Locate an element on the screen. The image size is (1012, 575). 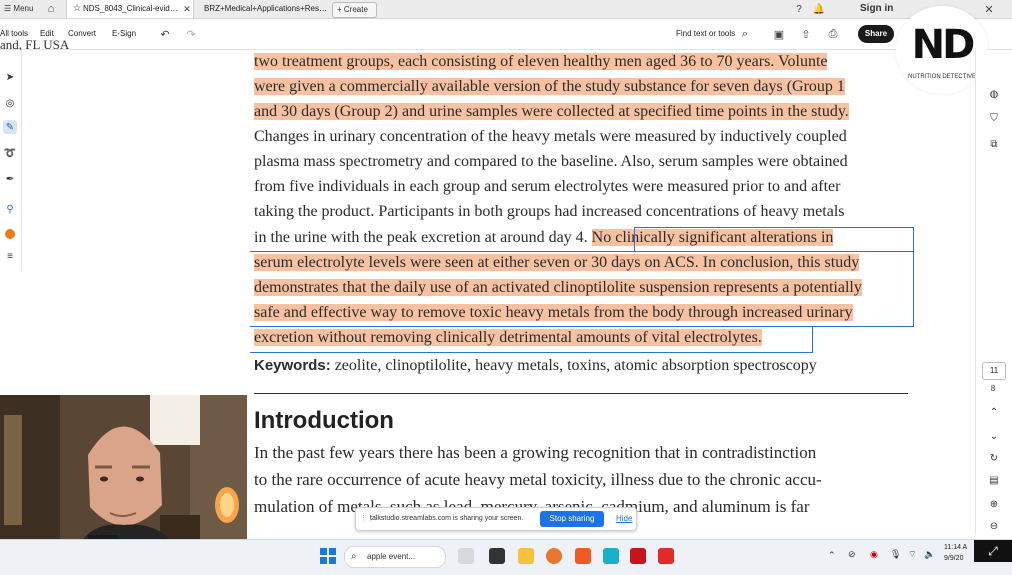
windows-start-icon is located at coordinates (328, 556).